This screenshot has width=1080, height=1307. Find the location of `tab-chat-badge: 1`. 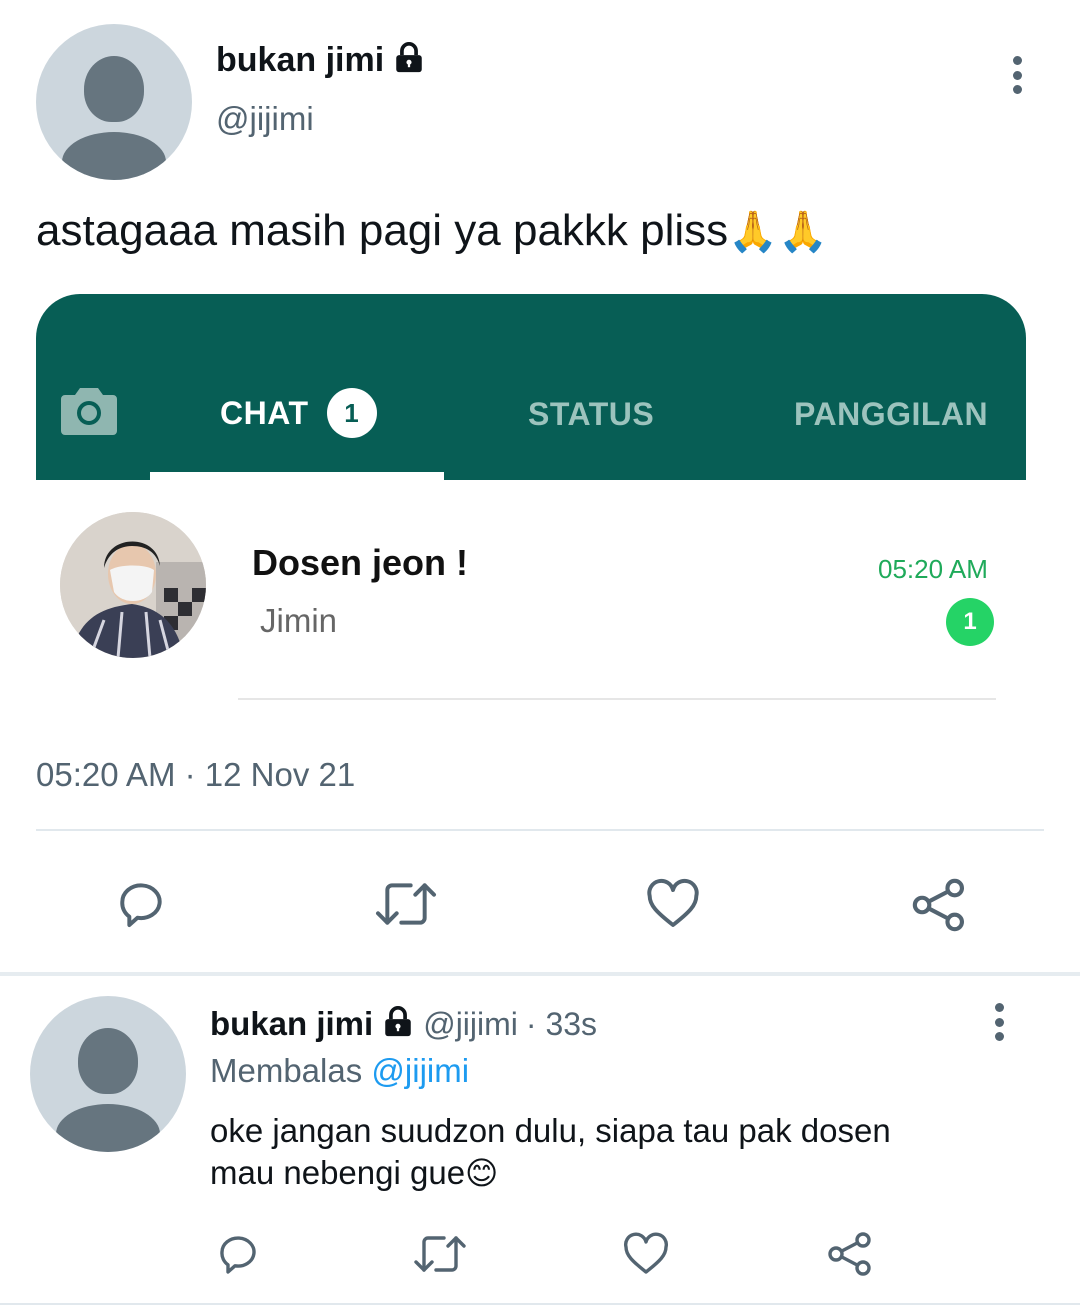

tab-chat-badge: 1 is located at coordinates (351, 413).